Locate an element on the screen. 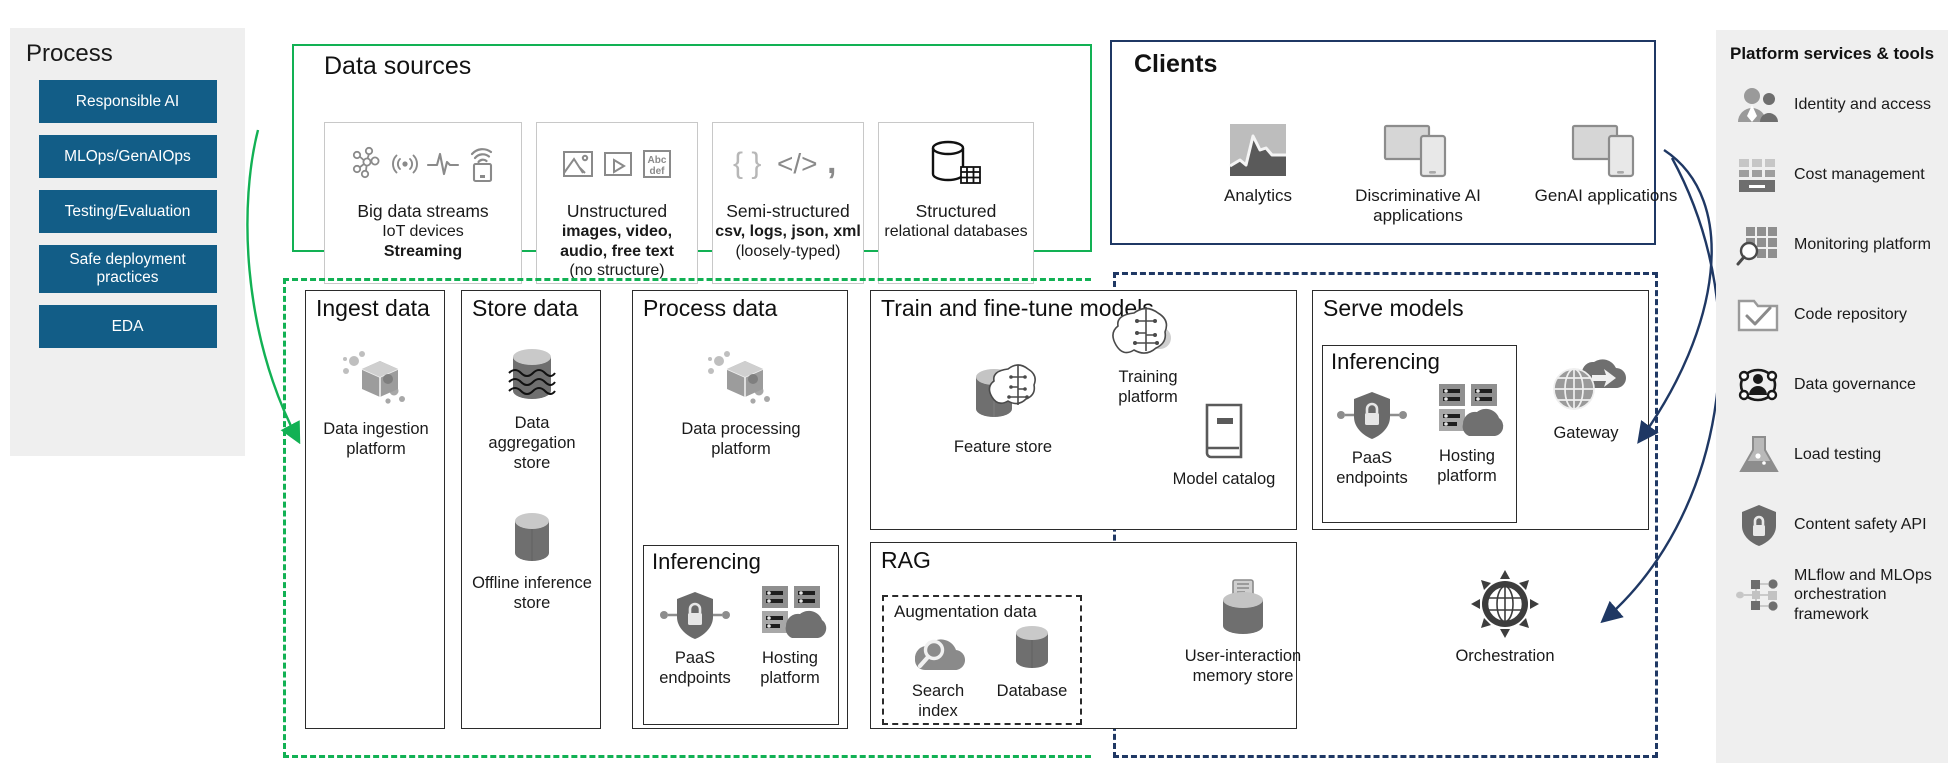  platform-item-content-safety-api-label: Content safety API is located at coordinates (1860, 525).